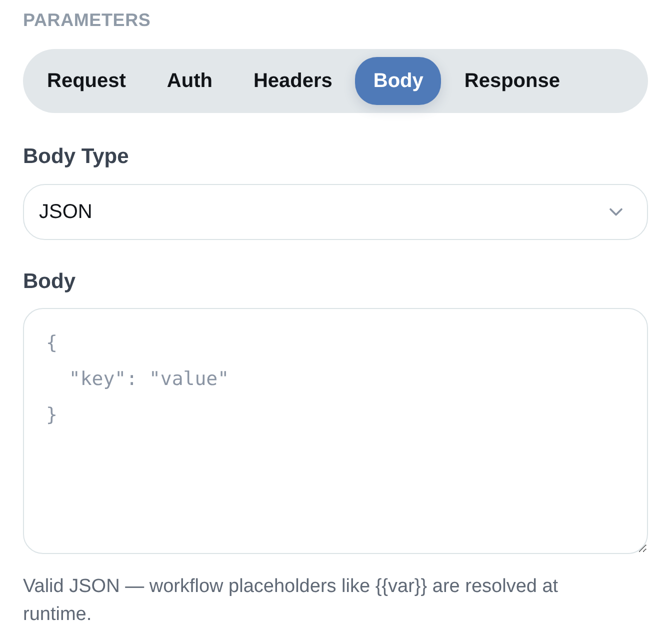 The height and width of the screenshot is (636, 666). Describe the element at coordinates (86, 81) in the screenshot. I see `tab: Request` at that location.